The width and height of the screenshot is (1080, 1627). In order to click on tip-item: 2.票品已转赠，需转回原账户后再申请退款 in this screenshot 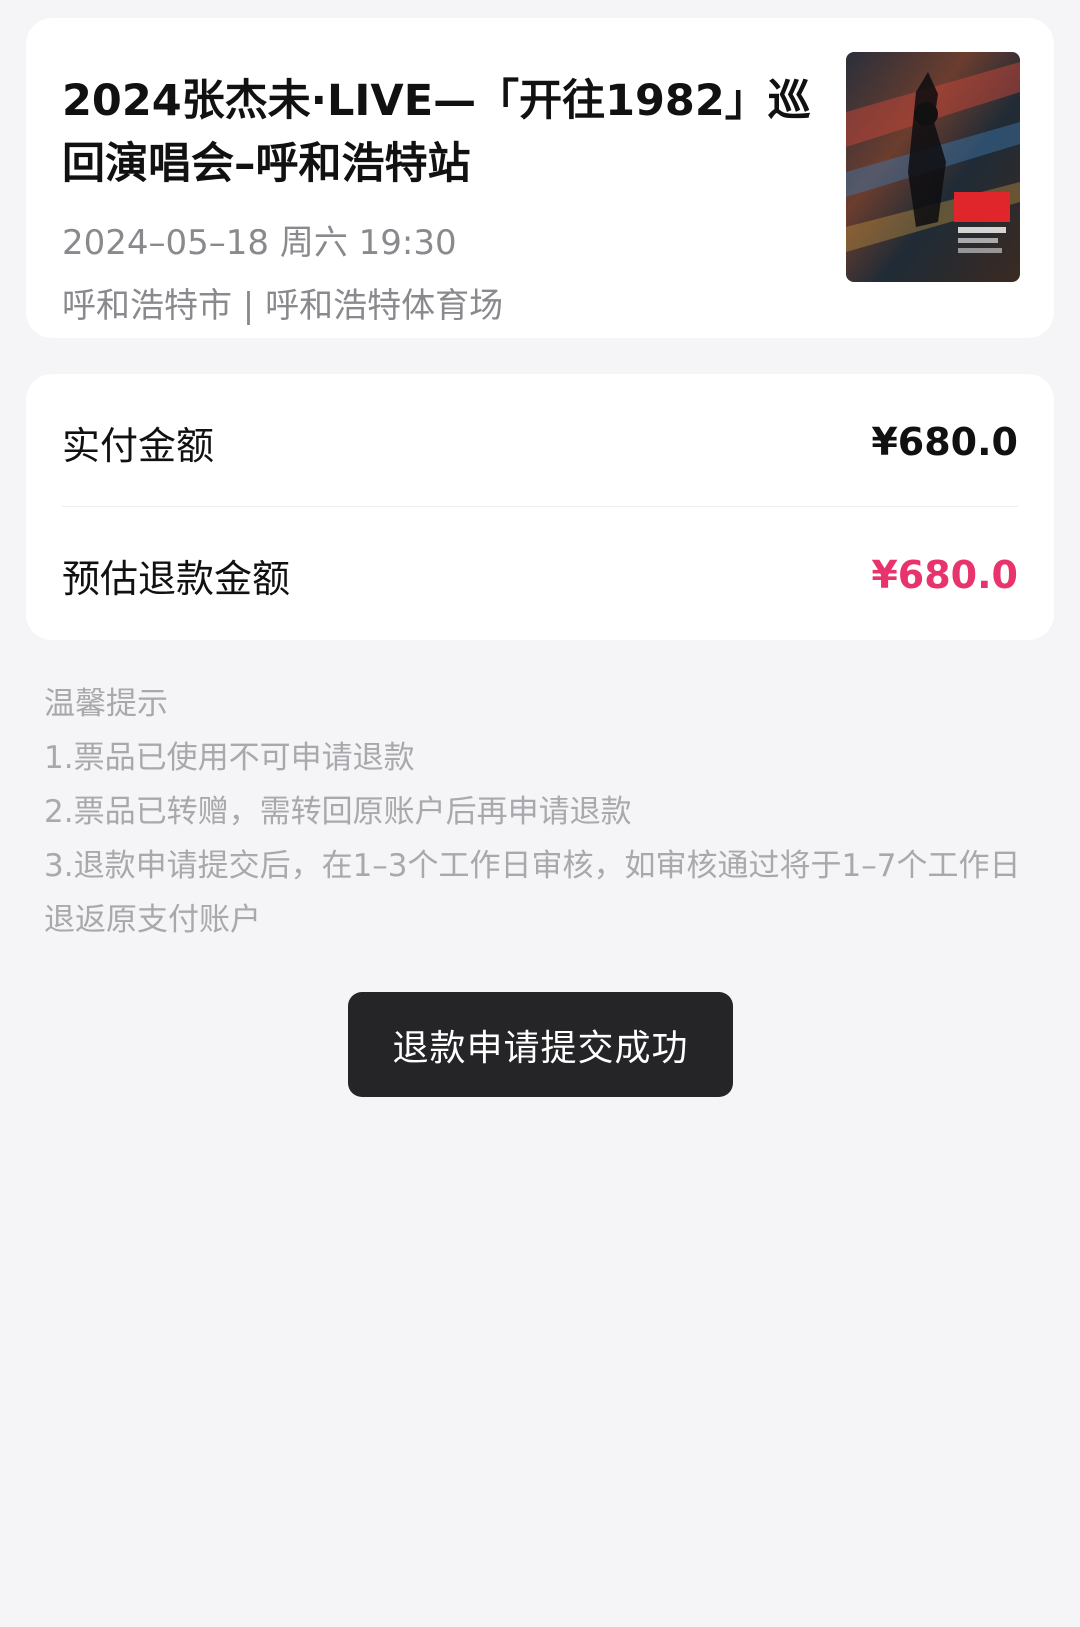, I will do `click(338, 812)`.